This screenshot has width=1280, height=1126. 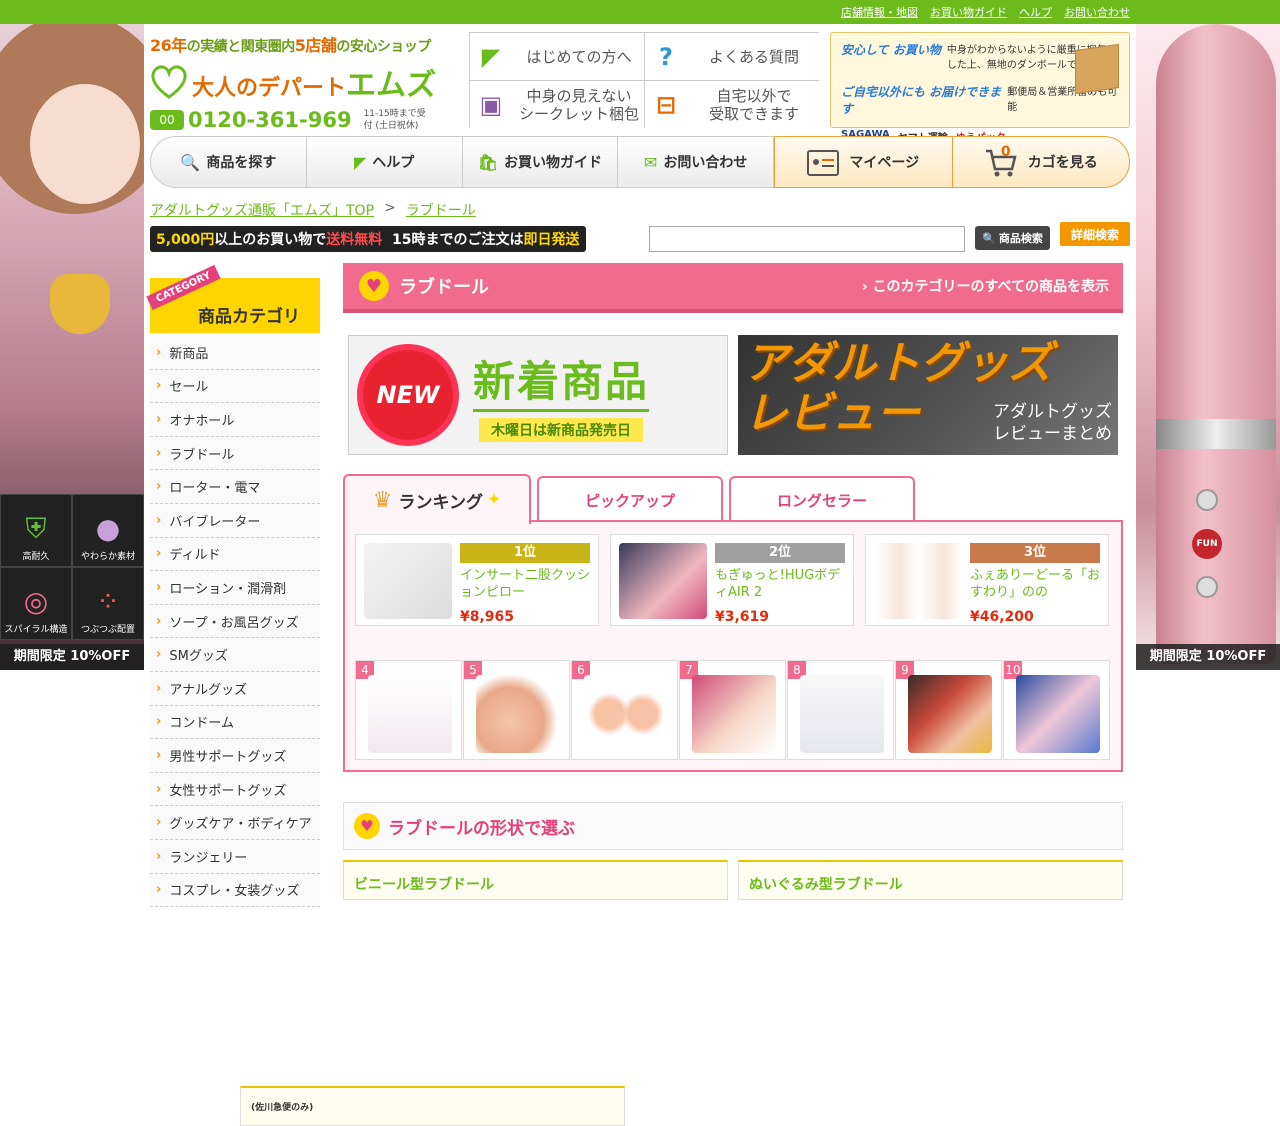 I want to click on right-side-ad: FUN 期間限定 10%OFF, so click(x=1208, y=347).